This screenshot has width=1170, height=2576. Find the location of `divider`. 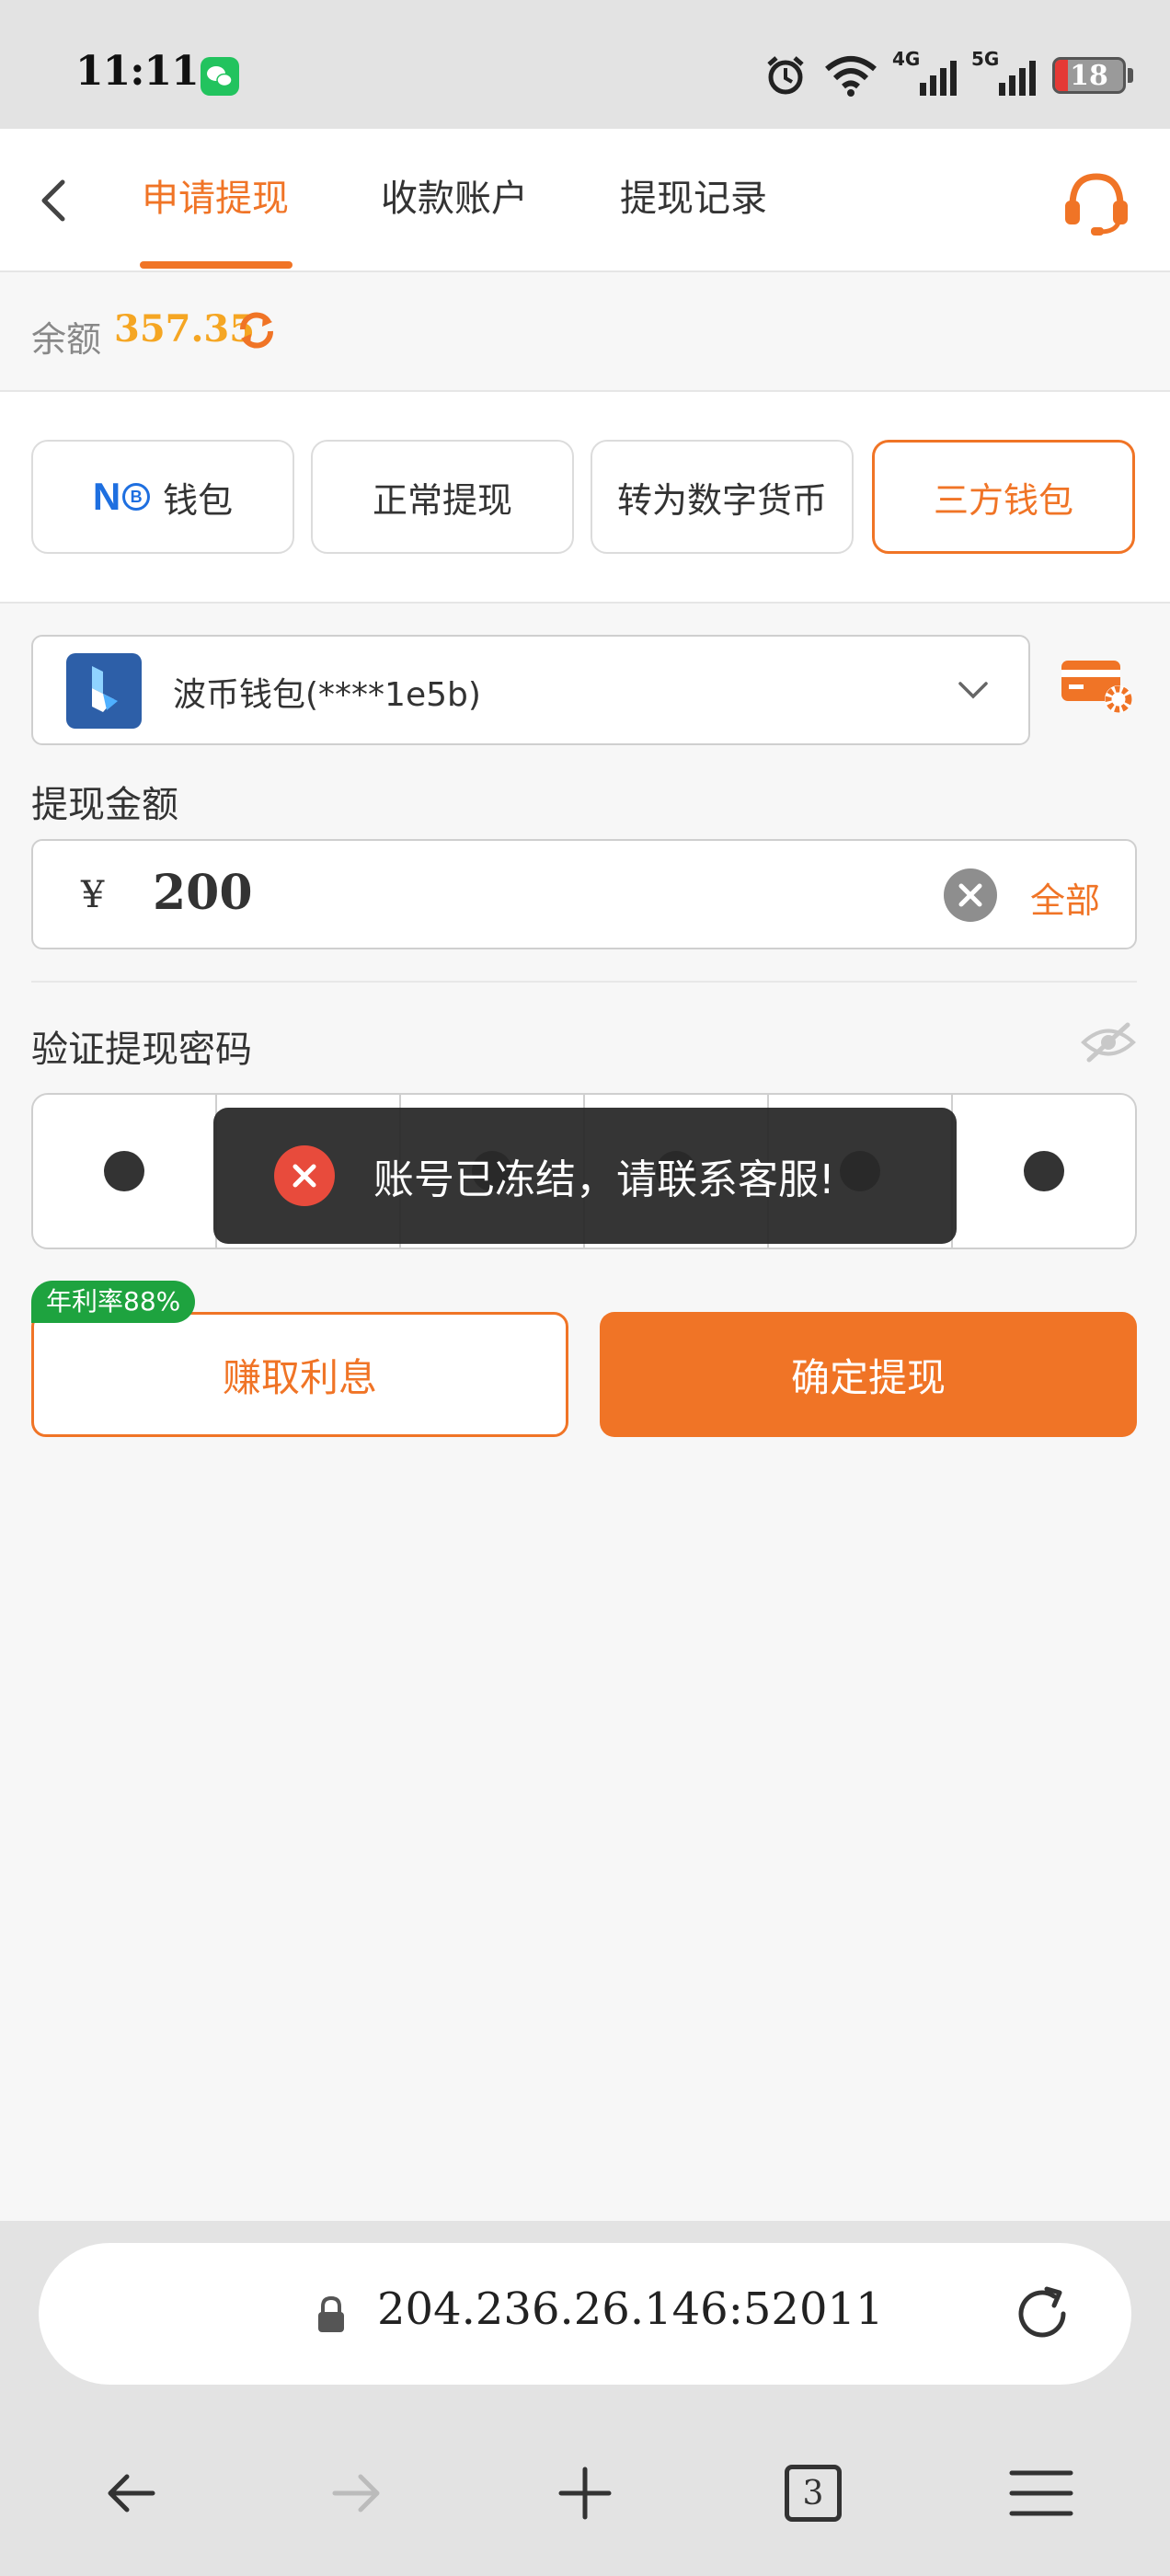

divider is located at coordinates (584, 982).